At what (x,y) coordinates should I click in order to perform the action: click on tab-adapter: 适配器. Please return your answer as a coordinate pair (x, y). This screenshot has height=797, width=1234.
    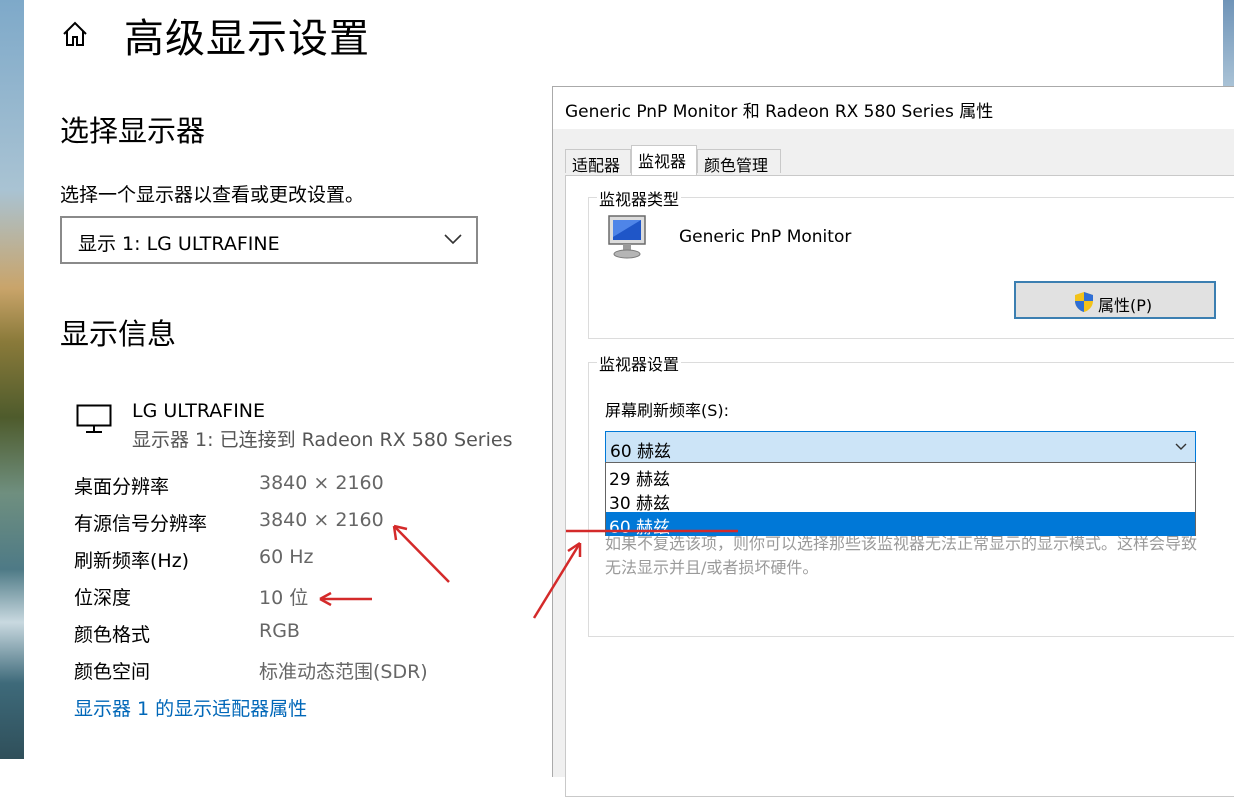
    Looking at the image, I should click on (598, 162).